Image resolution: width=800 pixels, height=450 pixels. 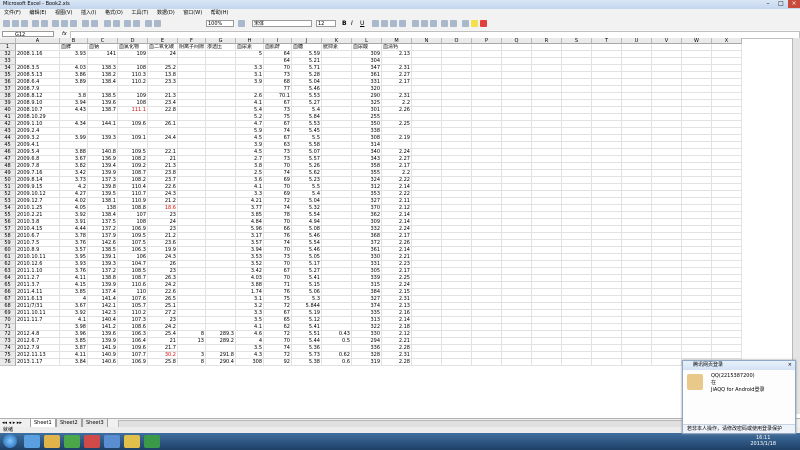 What do you see at coordinates (307, 362) in the screenshot?
I see `table-cell: 5.38` at bounding box center [307, 362].